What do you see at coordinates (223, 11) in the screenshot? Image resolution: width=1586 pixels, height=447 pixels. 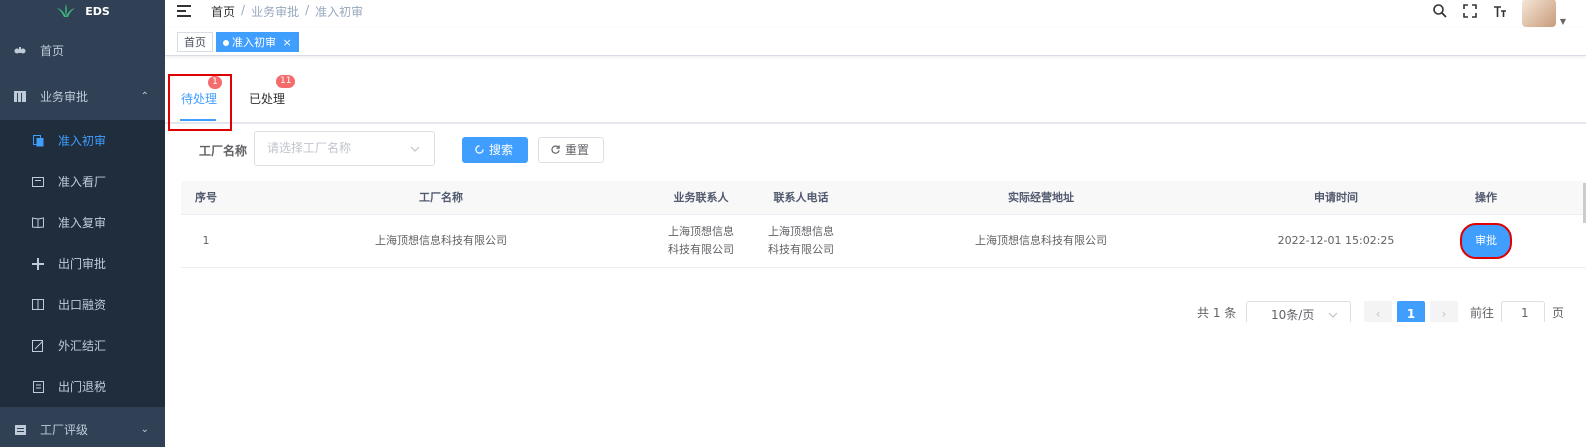 I see `breadcrumb-home: 首页` at bounding box center [223, 11].